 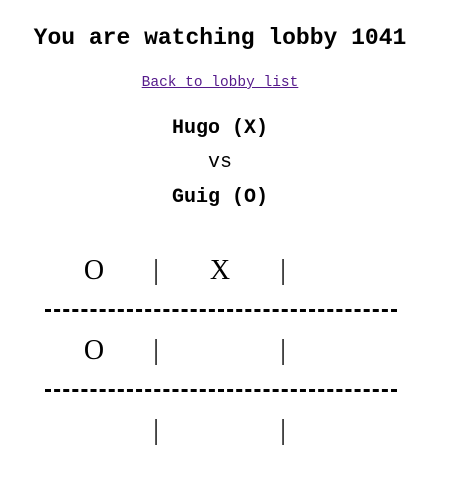 I want to click on board-cell-r3-c2, so click(x=220, y=431).